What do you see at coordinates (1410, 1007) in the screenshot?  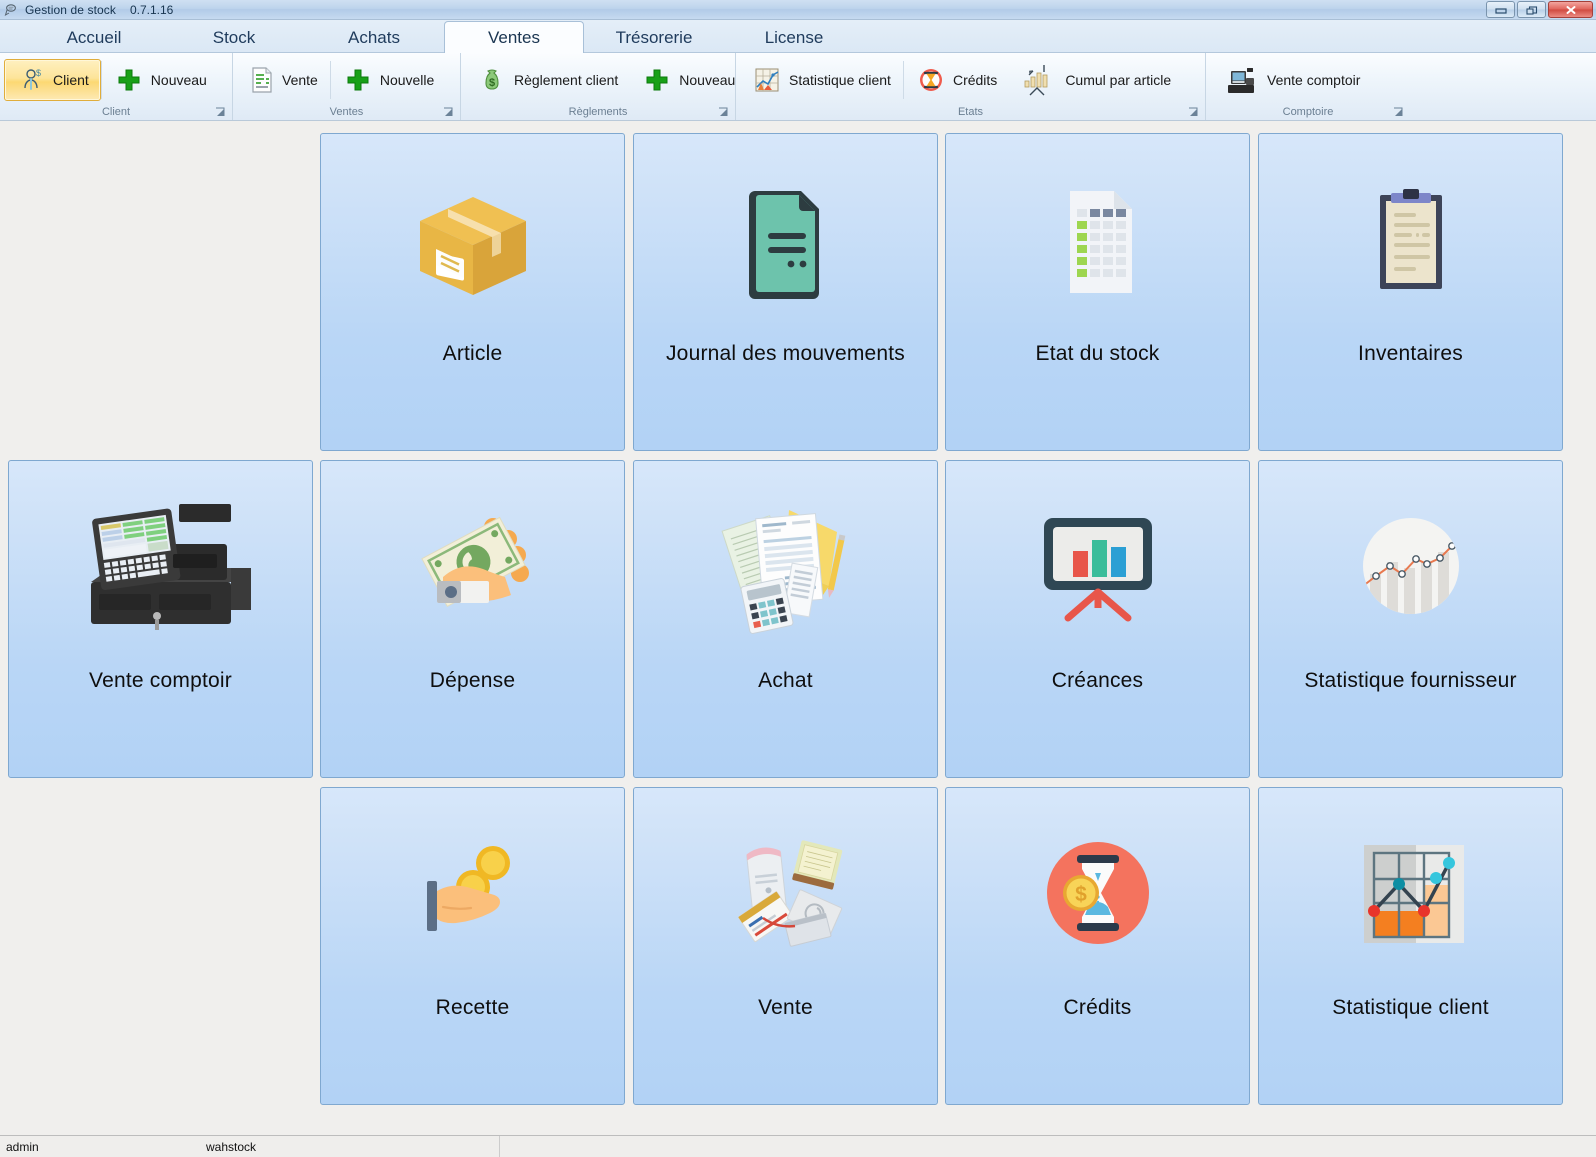 I see `tile-label: Statistique client` at bounding box center [1410, 1007].